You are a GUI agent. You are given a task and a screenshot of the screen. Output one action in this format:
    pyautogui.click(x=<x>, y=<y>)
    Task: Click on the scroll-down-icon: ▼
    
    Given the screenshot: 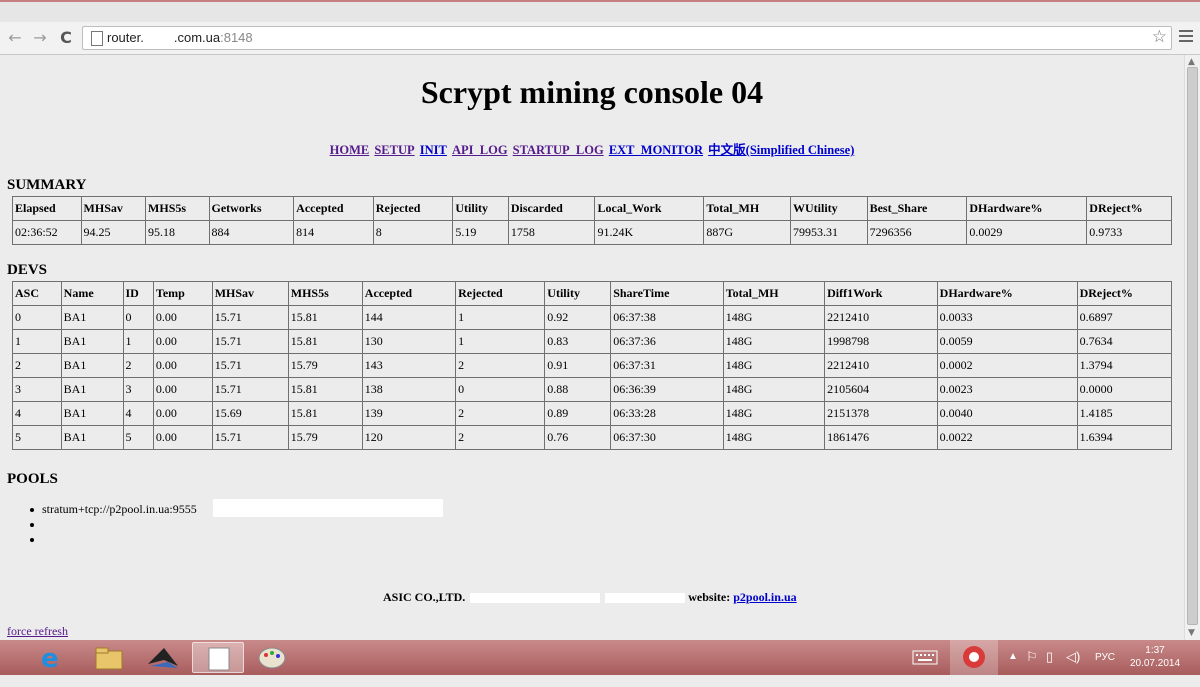 What is the action you would take?
    pyautogui.click(x=1191, y=633)
    